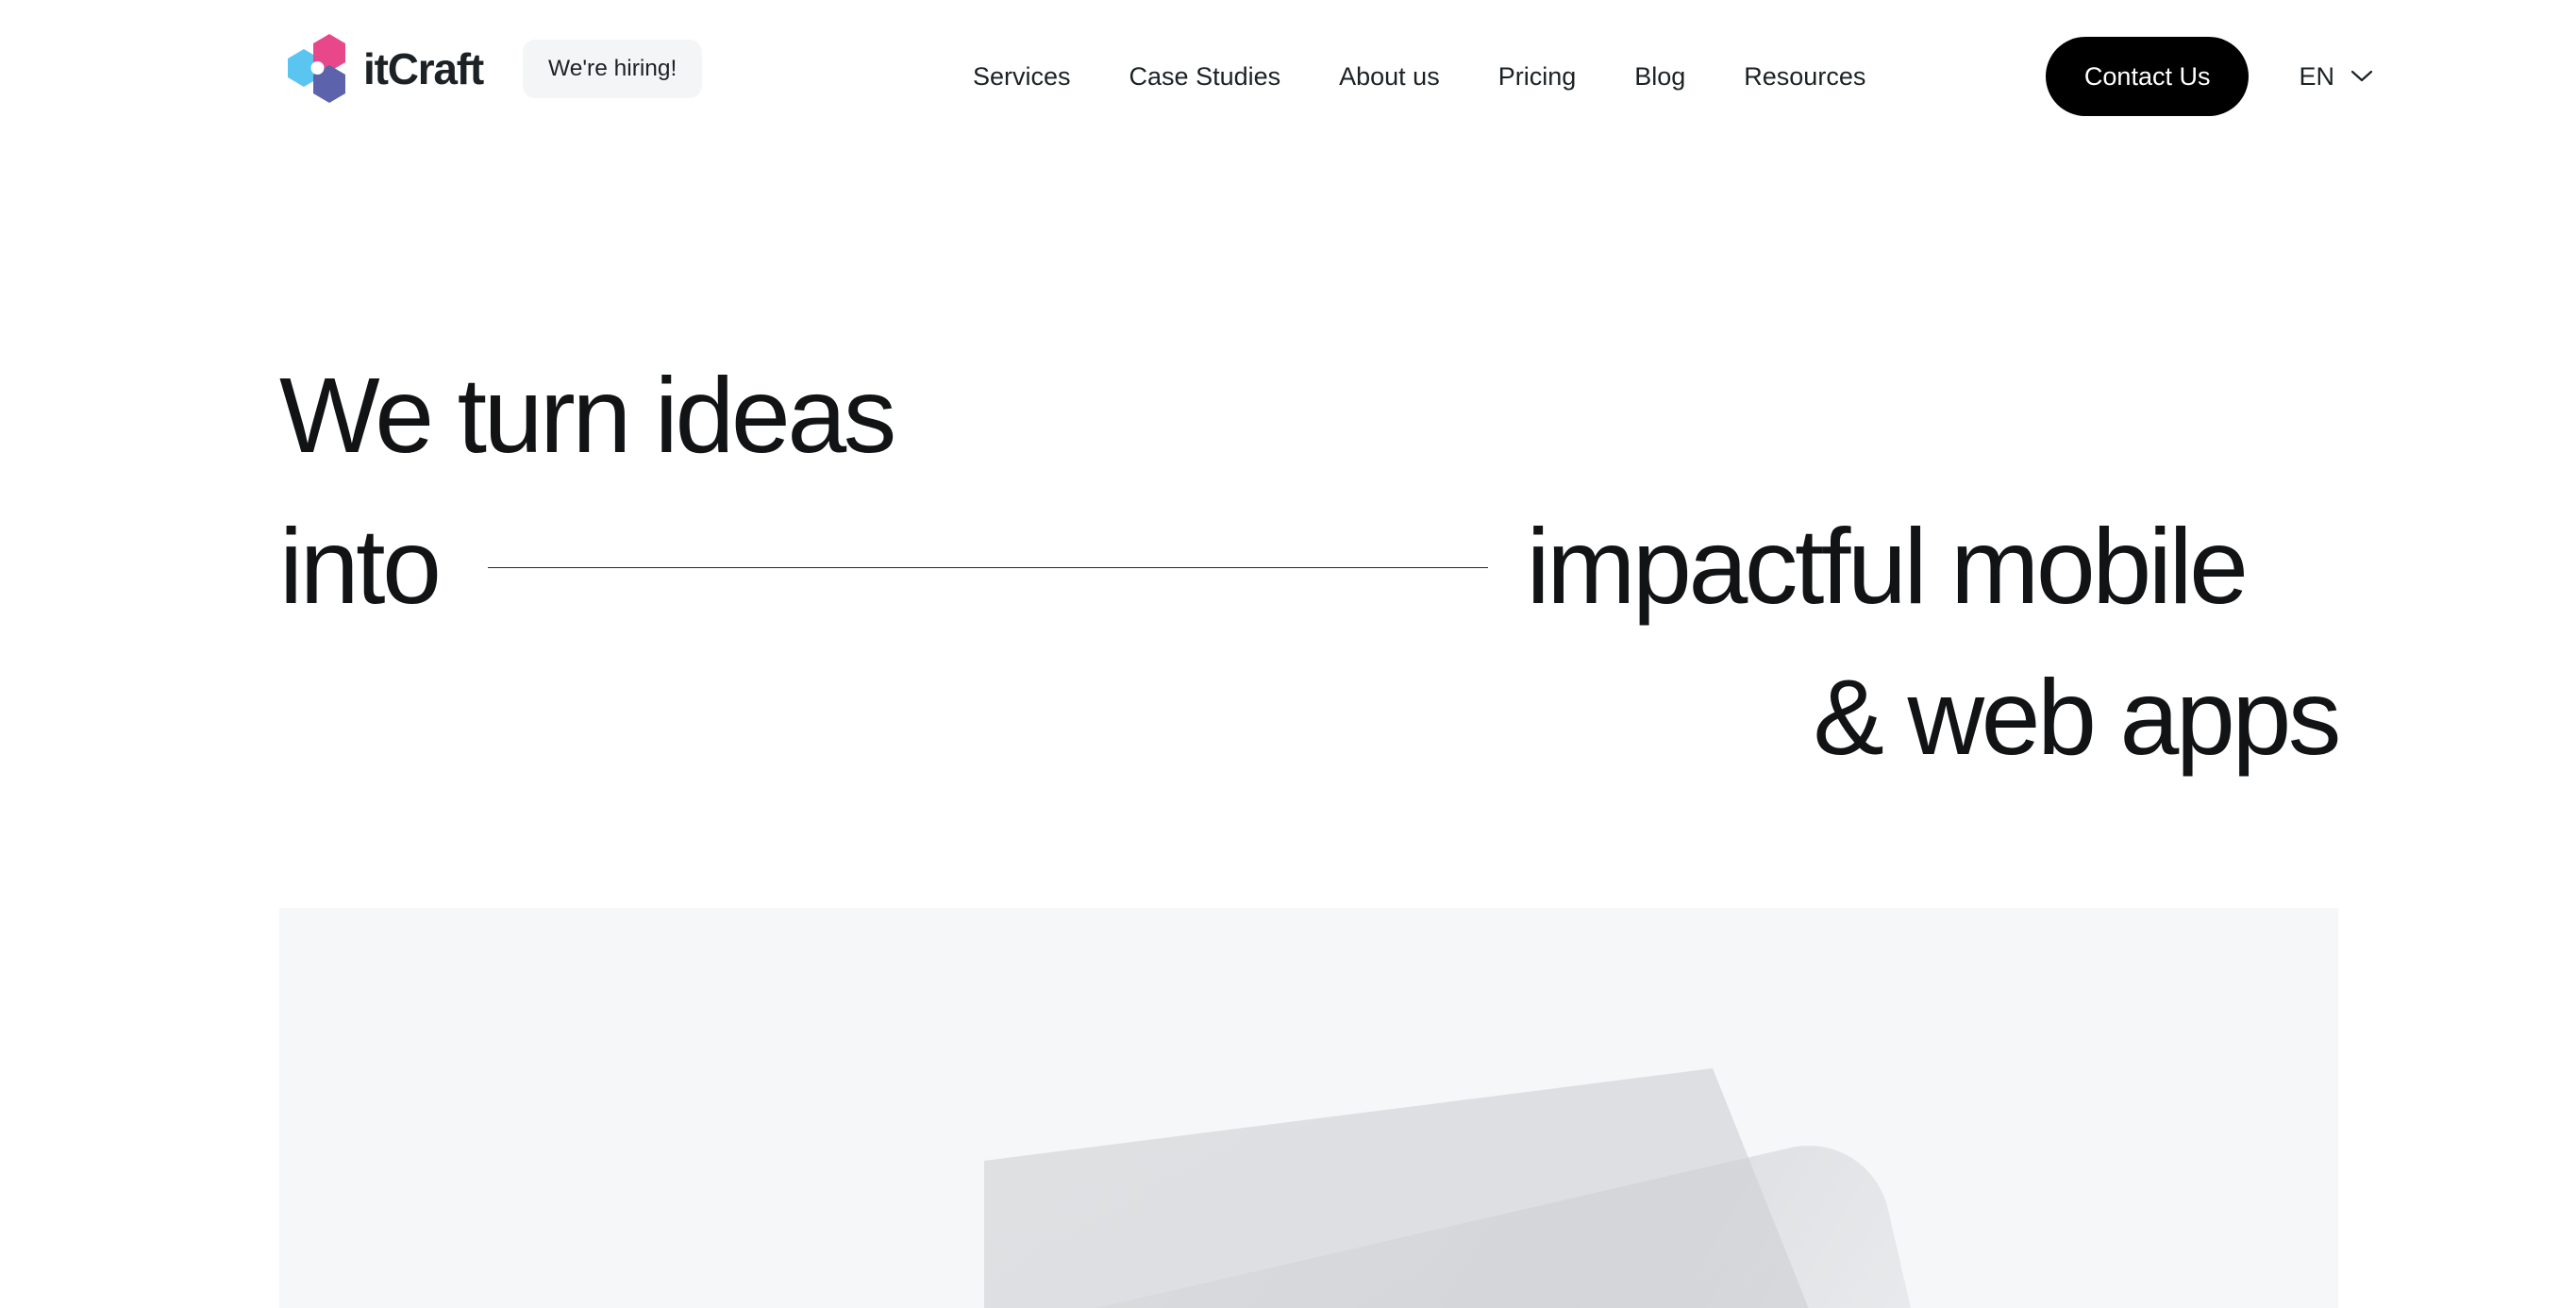 The width and height of the screenshot is (2576, 1308). Describe the element at coordinates (2147, 76) in the screenshot. I see `contact-us-button: Contact Us` at that location.